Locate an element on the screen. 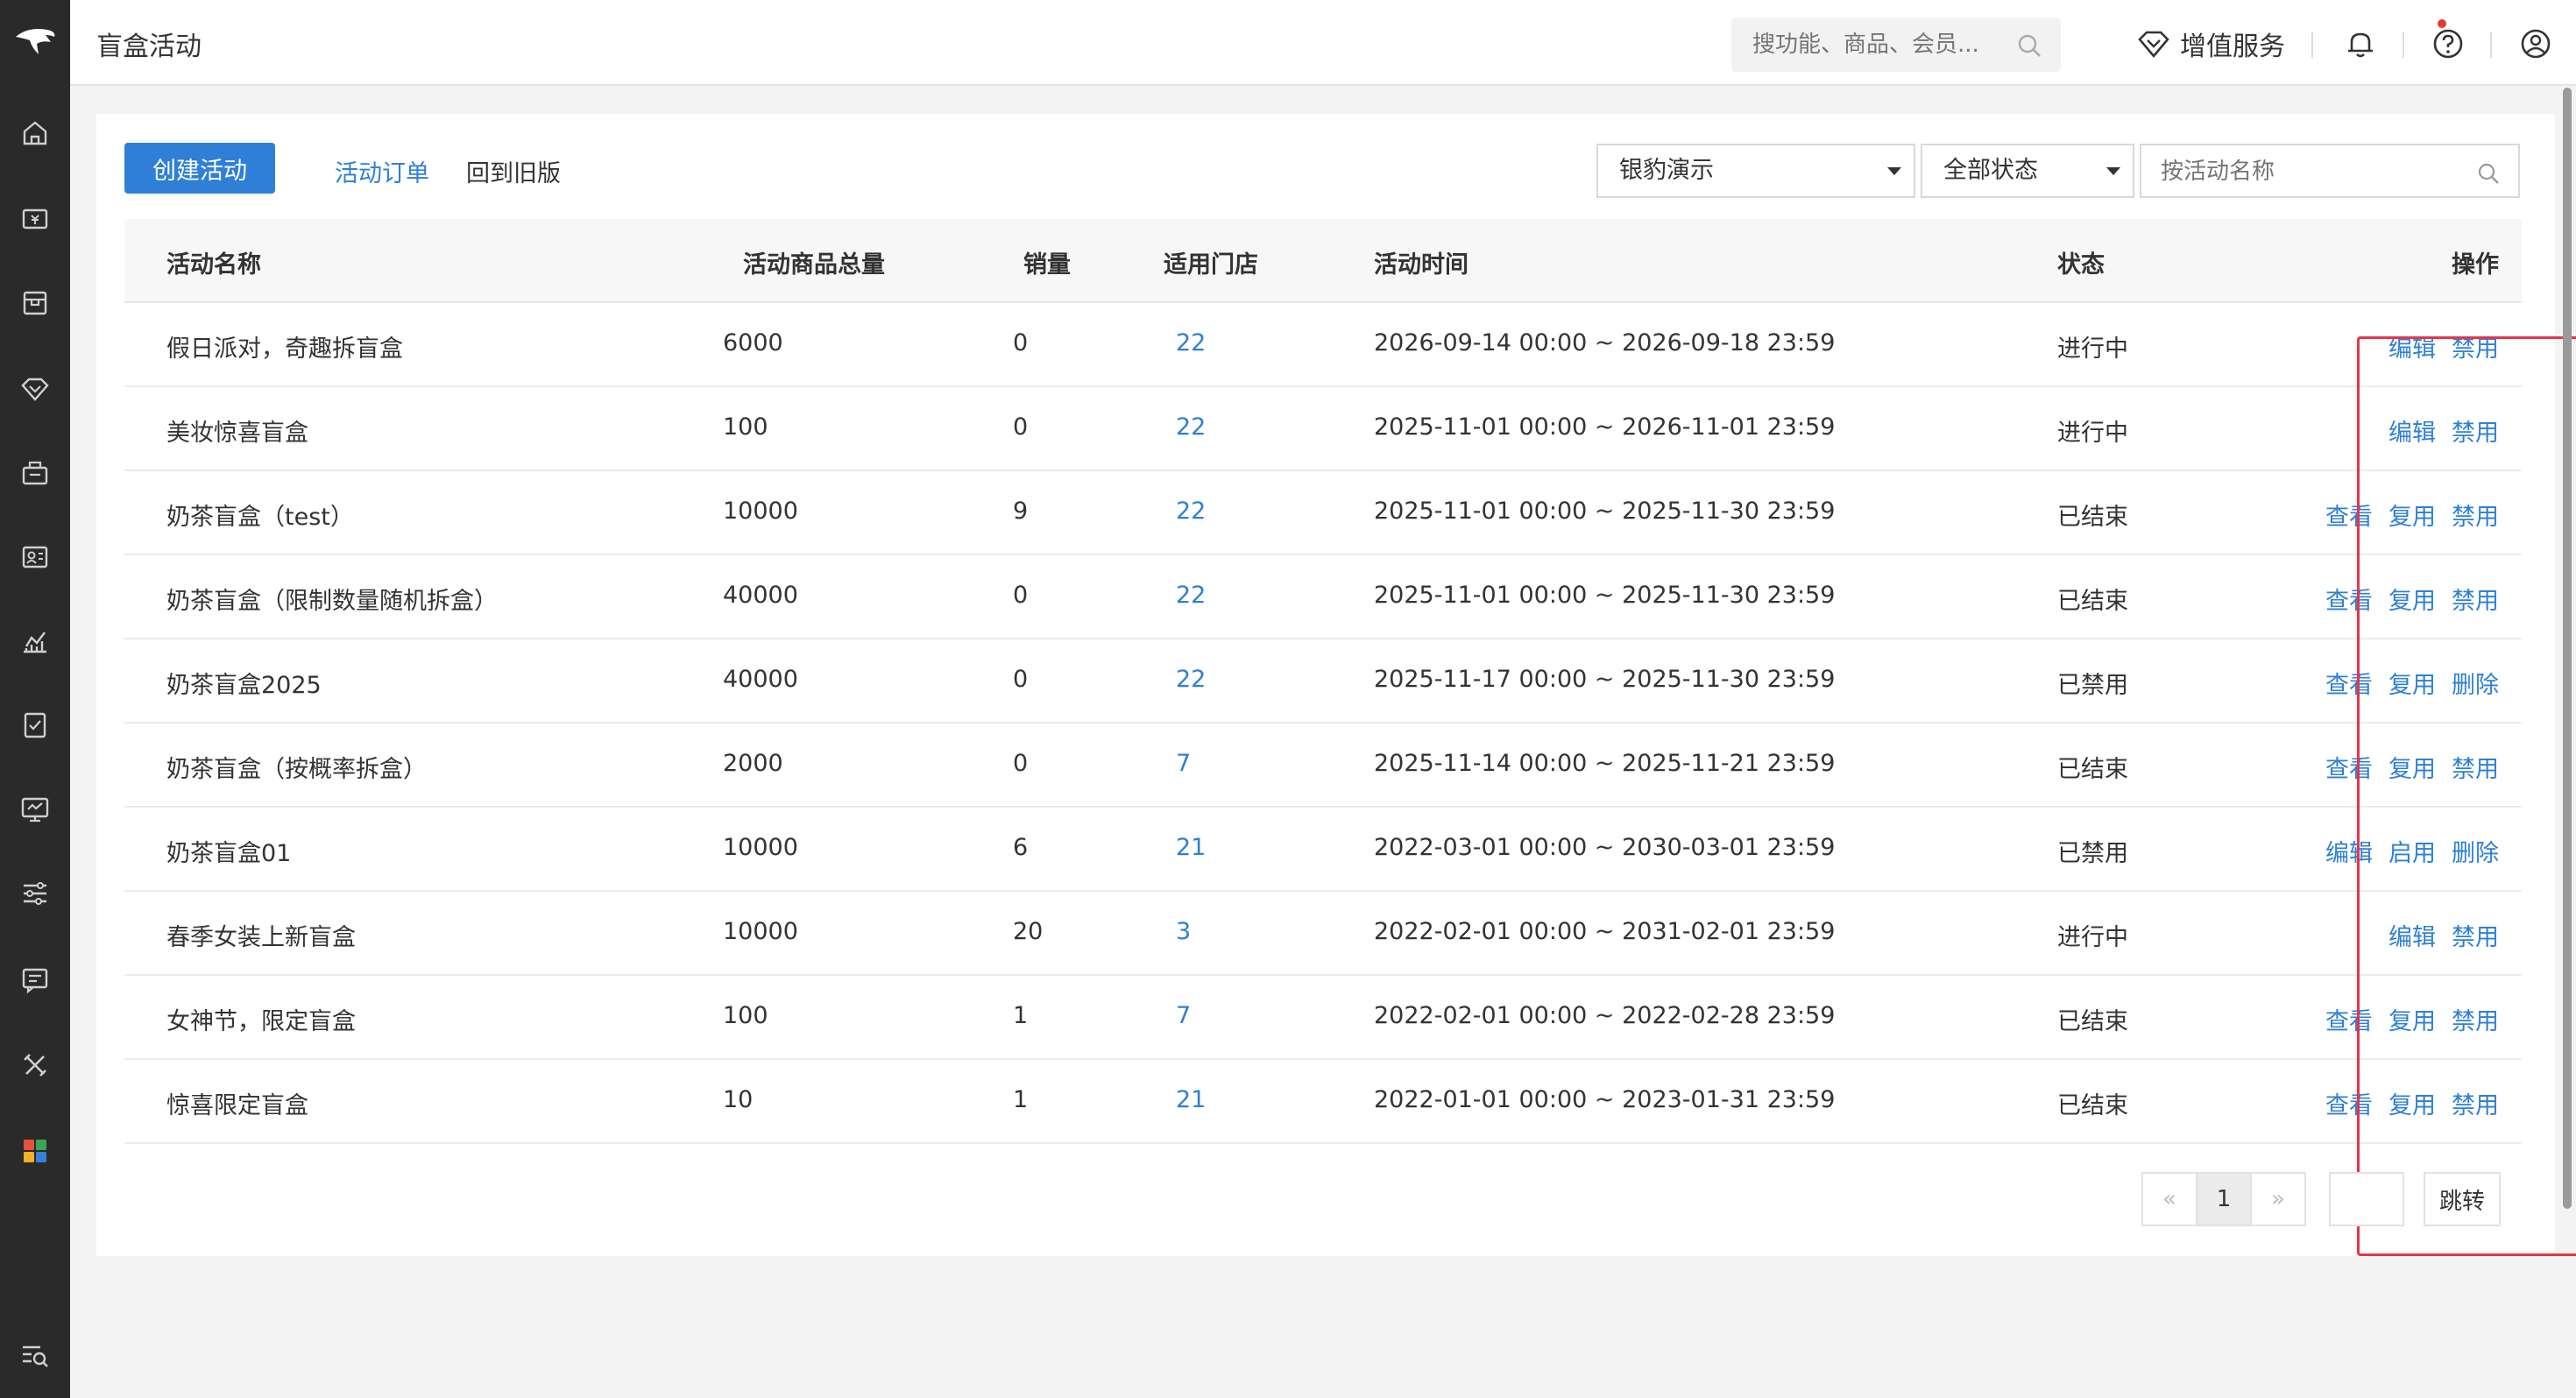 This screenshot has width=2576, height=1398. column-header-actions: 操作 is located at coordinates (2475, 265).